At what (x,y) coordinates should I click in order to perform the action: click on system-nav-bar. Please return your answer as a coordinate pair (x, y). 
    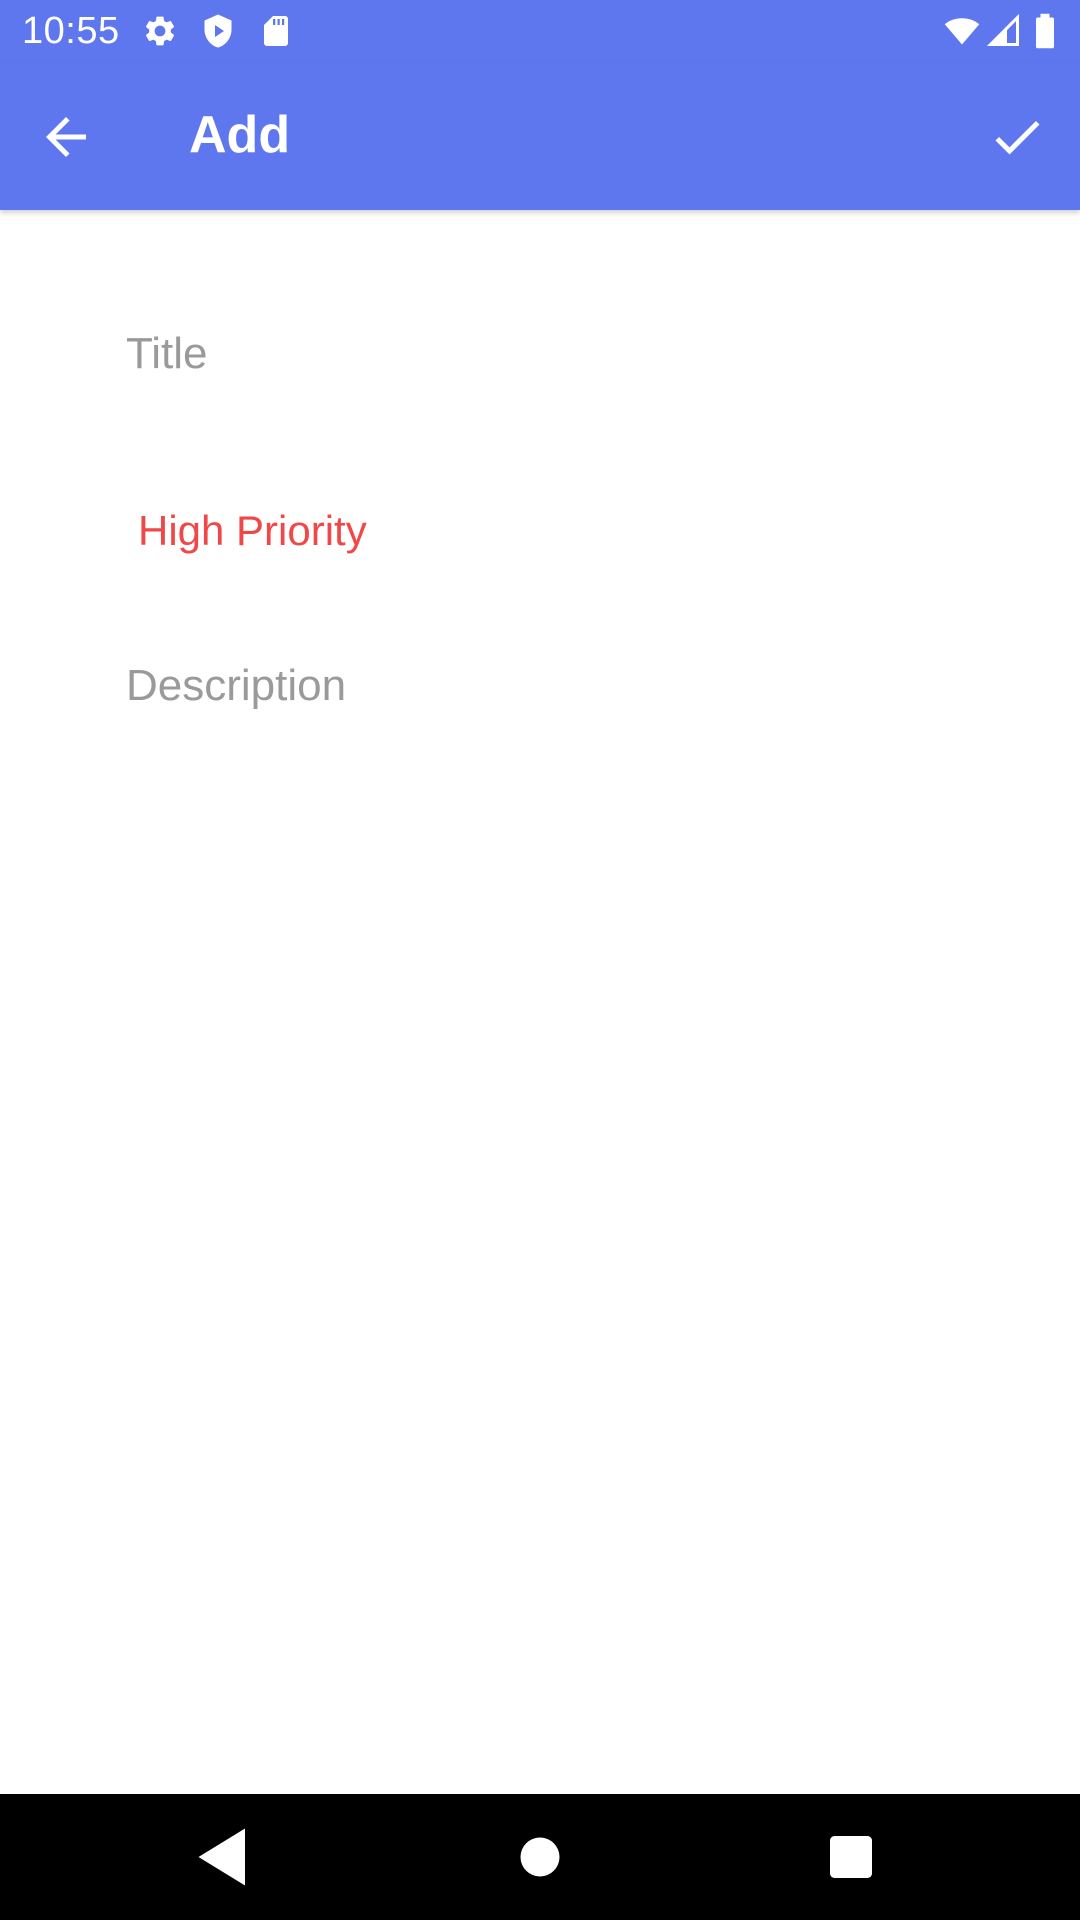
    Looking at the image, I should click on (540, 1857).